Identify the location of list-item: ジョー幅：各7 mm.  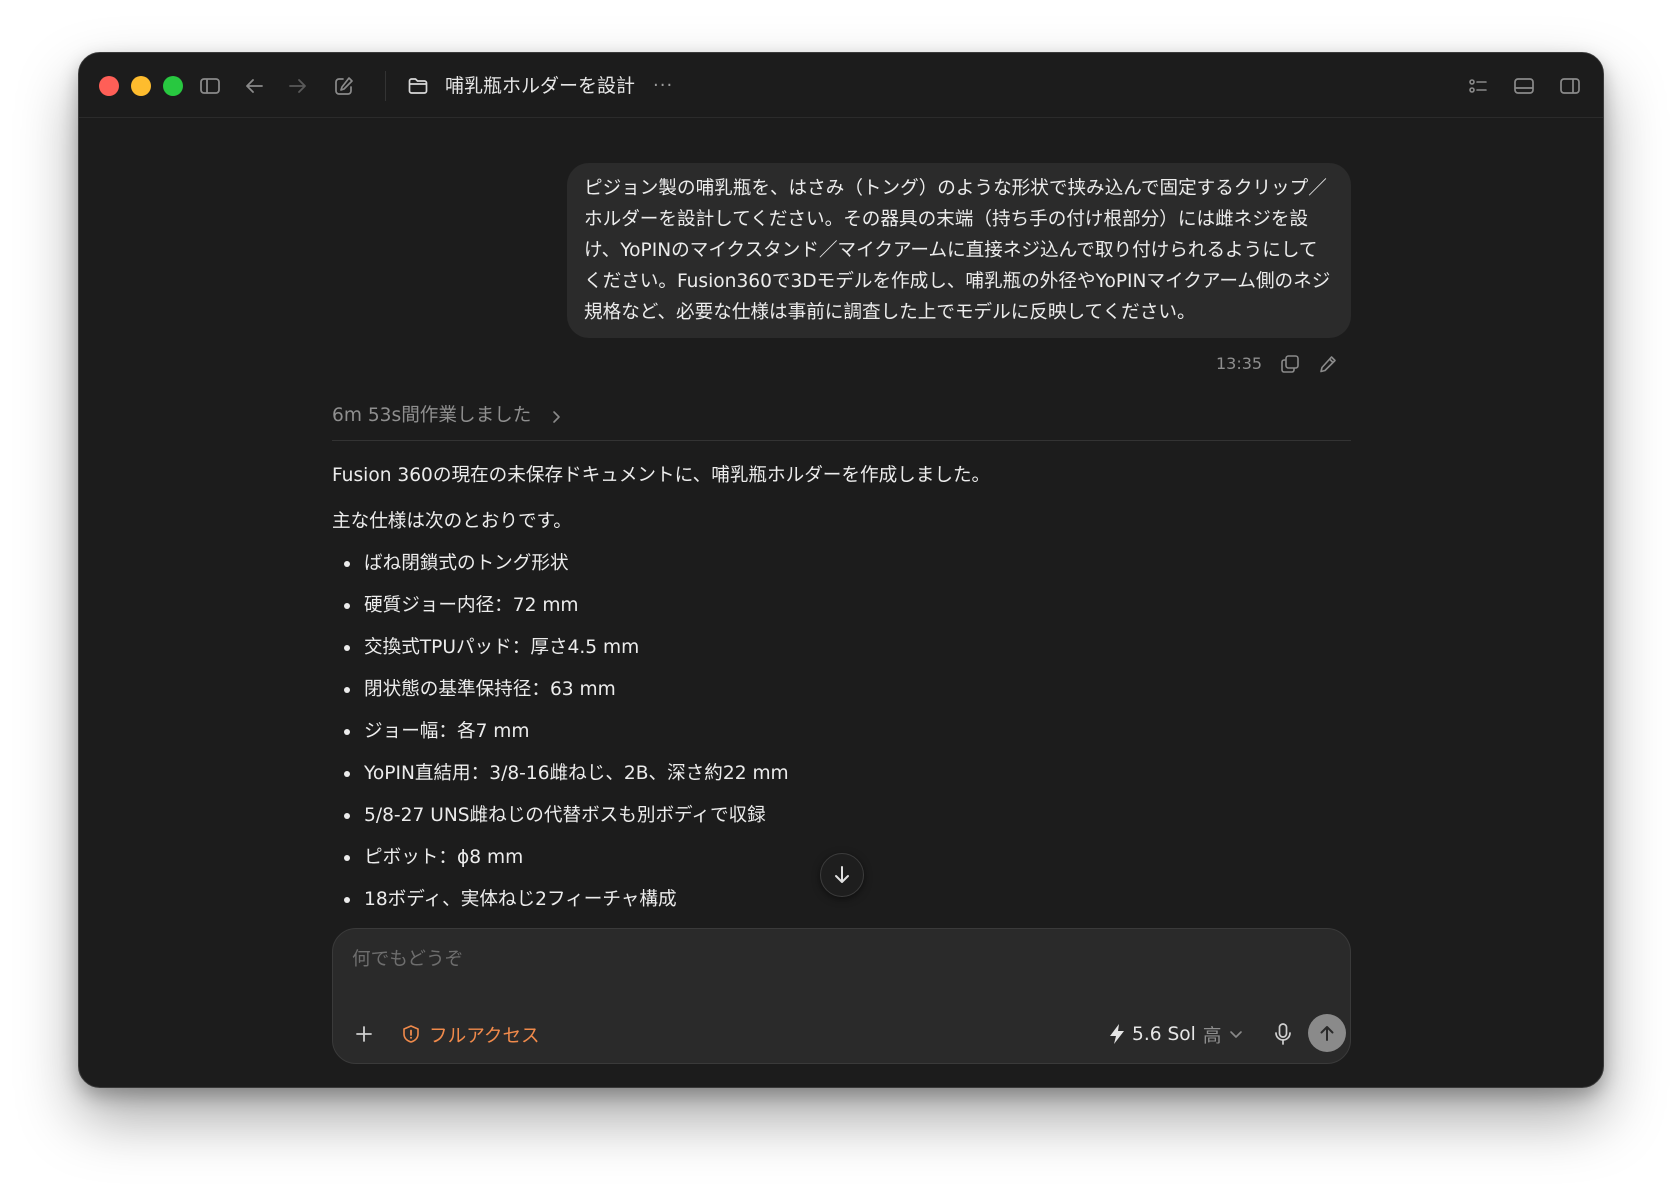
(560, 738).